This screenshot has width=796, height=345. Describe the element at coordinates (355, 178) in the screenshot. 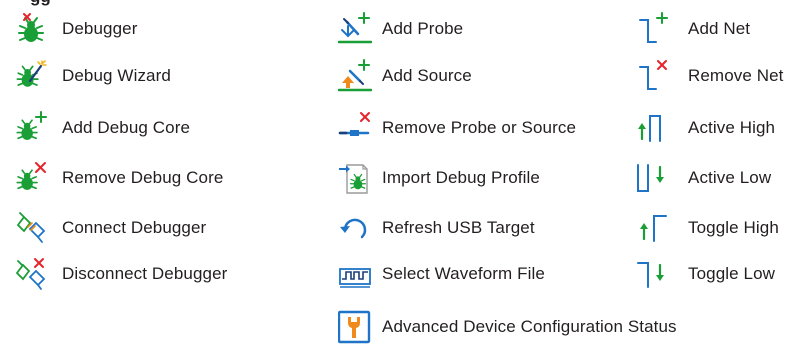

I see `import-debug-profile-icon` at that location.